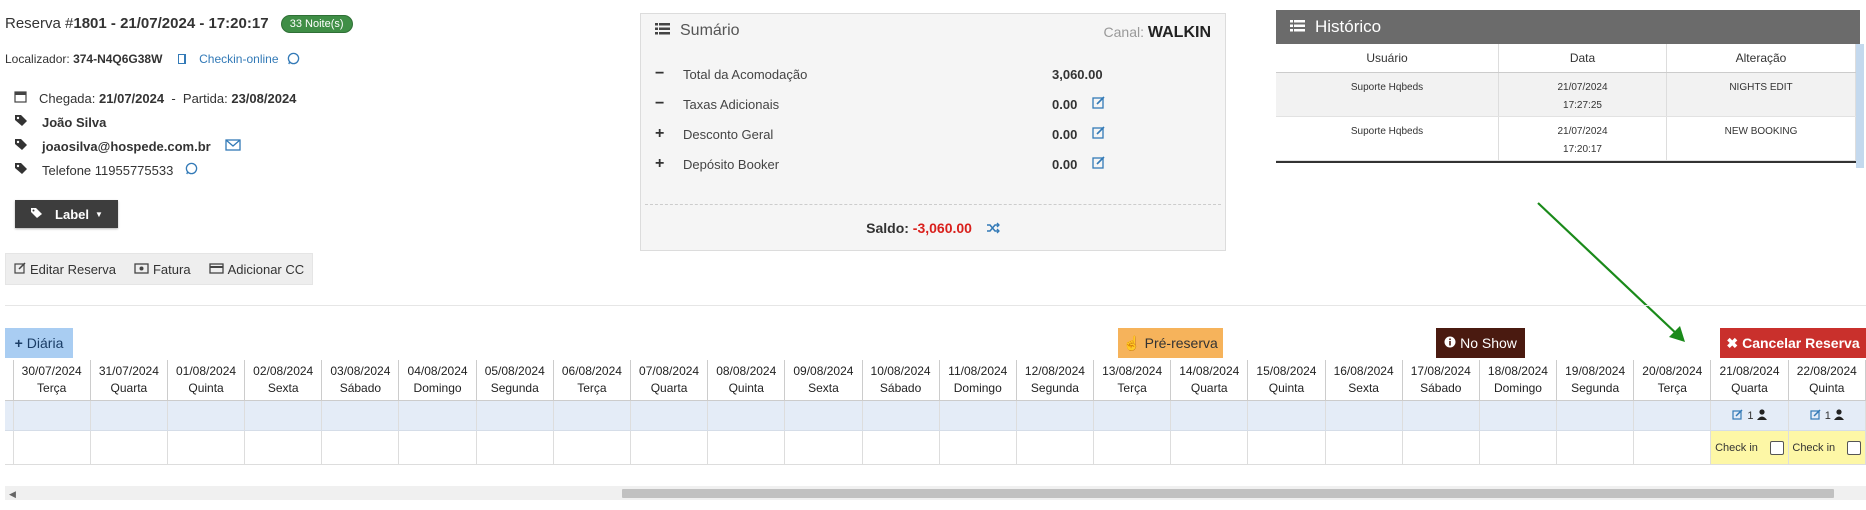 The image size is (1866, 510). I want to click on add-daily-button: + Diária, so click(39, 343).